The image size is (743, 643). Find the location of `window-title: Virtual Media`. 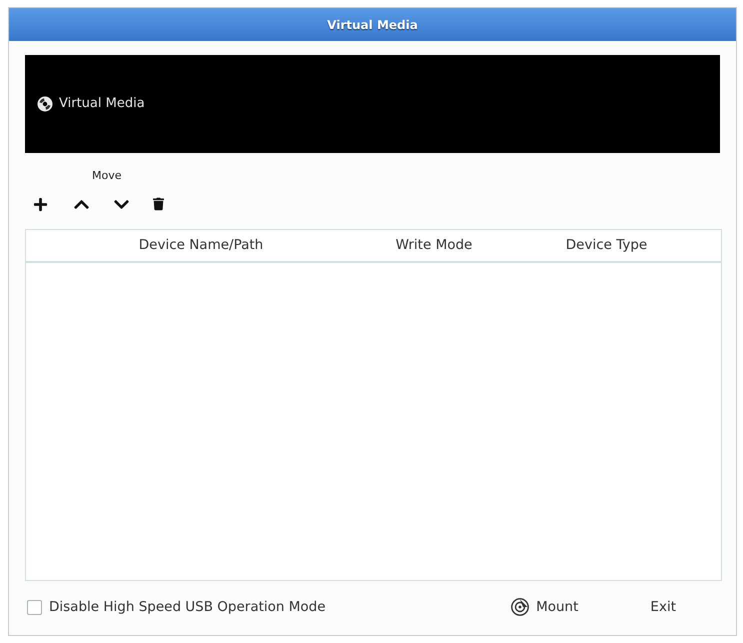

window-title: Virtual Media is located at coordinates (372, 24).